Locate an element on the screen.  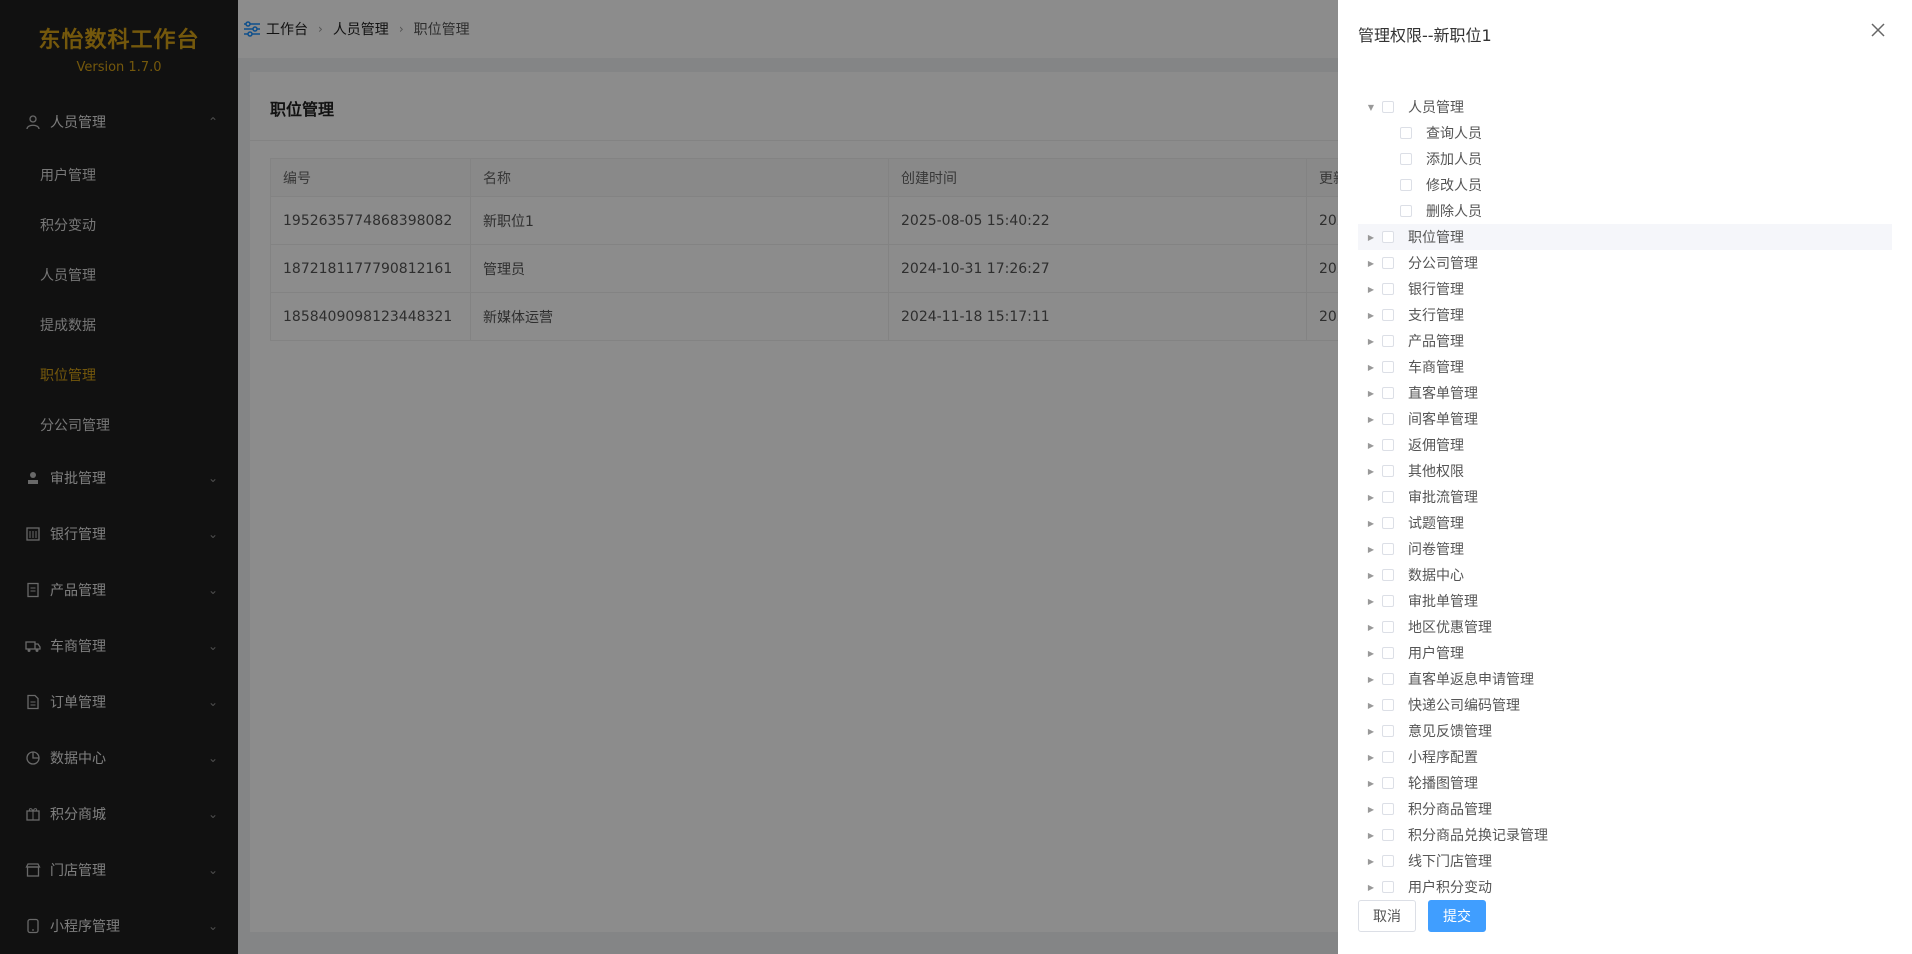
tree-node-label: 问卷管理 is located at coordinates (1436, 550).